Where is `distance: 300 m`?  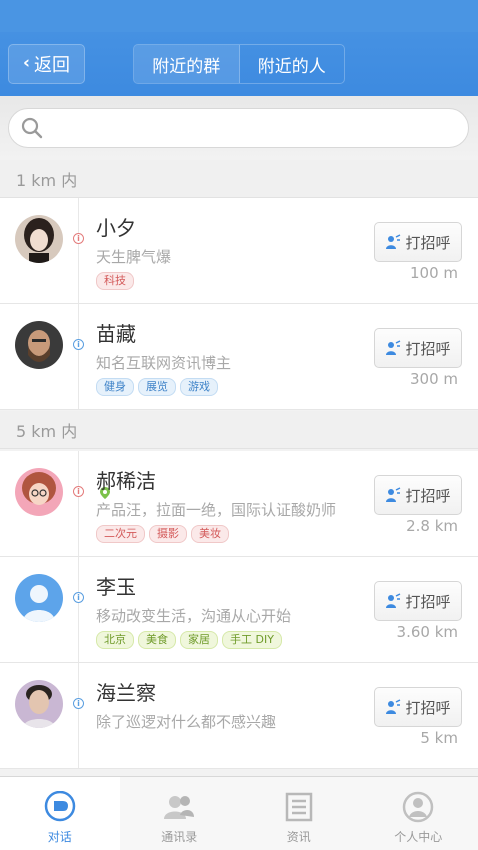 distance: 300 m is located at coordinates (433, 379).